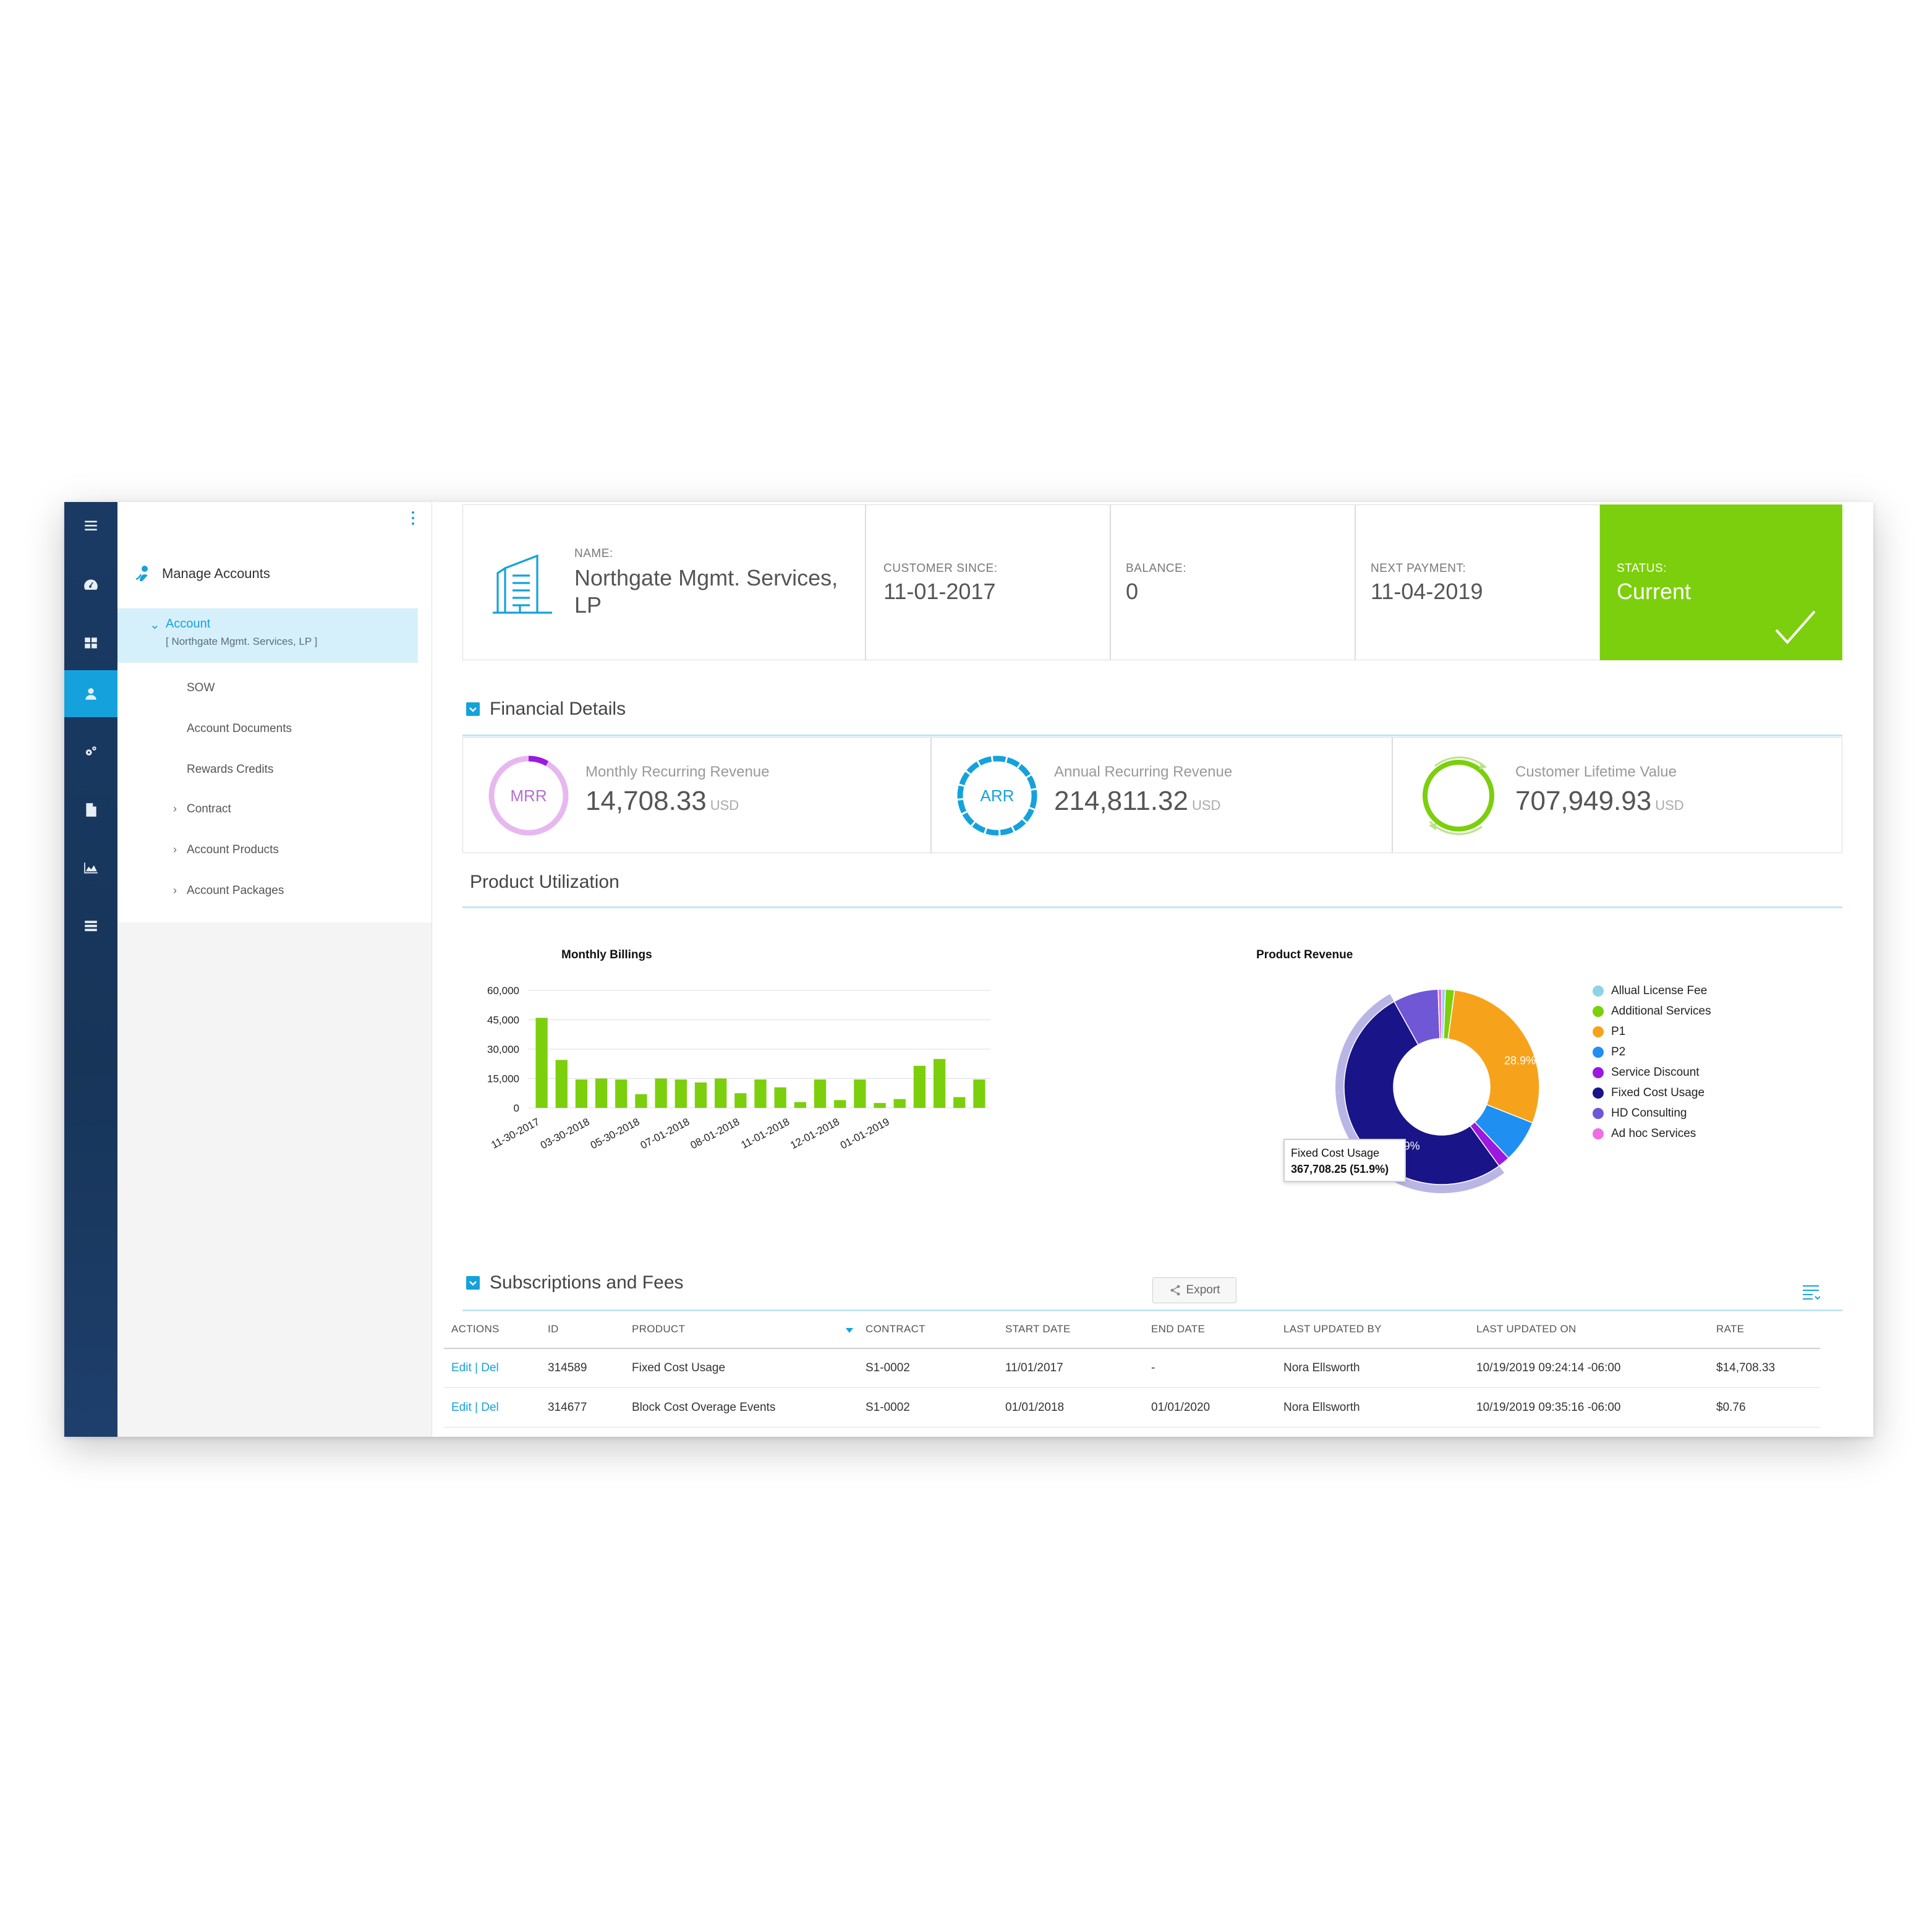 Image resolution: width=1932 pixels, height=1932 pixels. Describe the element at coordinates (1194, 1290) in the screenshot. I see `export-button: Export` at that location.